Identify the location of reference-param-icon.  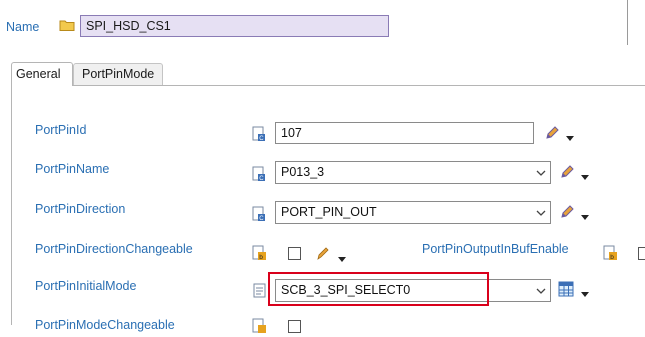
(260, 292).